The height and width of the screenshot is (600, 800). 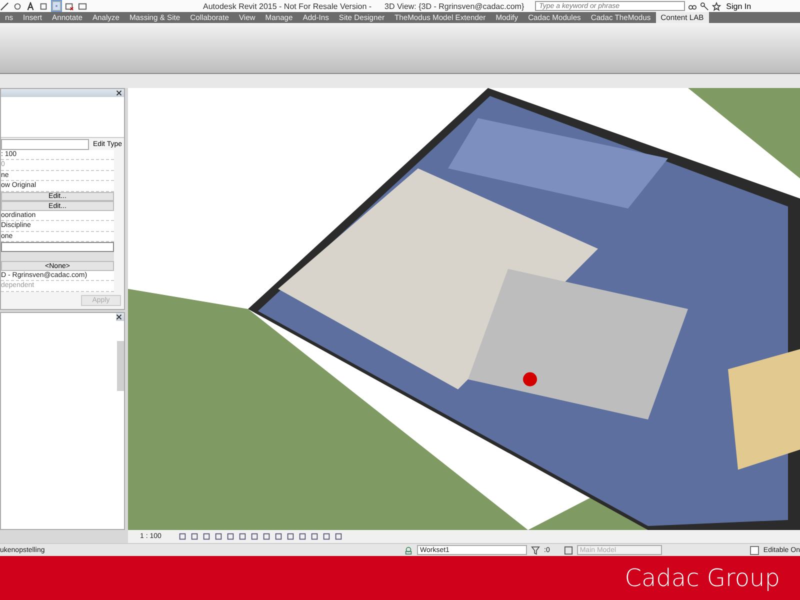 I want to click on filter-icon, so click(x=535, y=550).